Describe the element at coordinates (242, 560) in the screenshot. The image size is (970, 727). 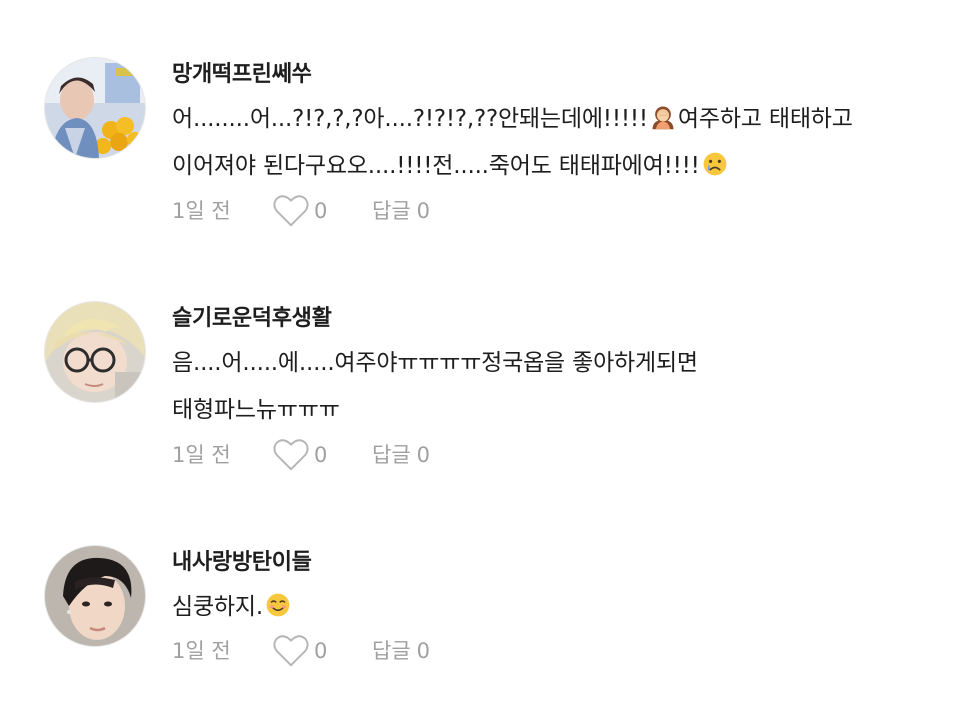
I see `comment-username: 내사랑방탄이들` at that location.